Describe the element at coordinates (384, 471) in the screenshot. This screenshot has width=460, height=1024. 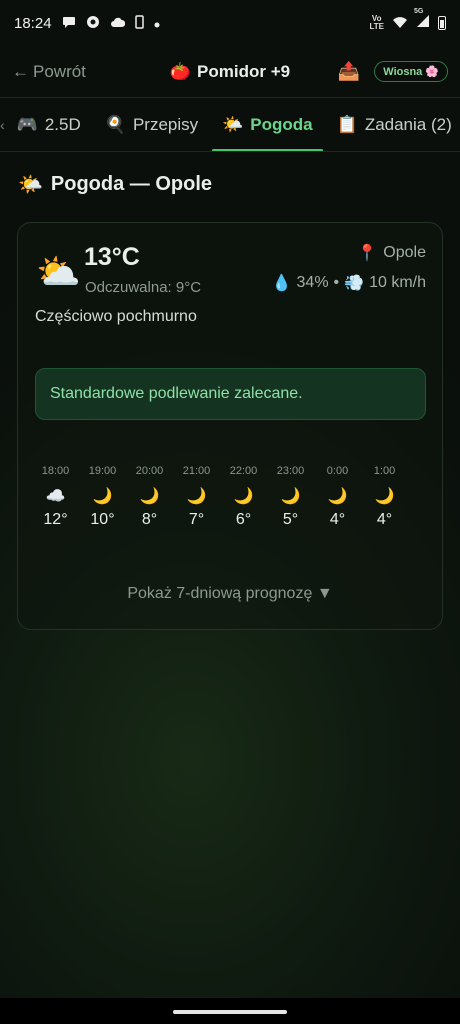
I see `hour-time: 1:00` at that location.